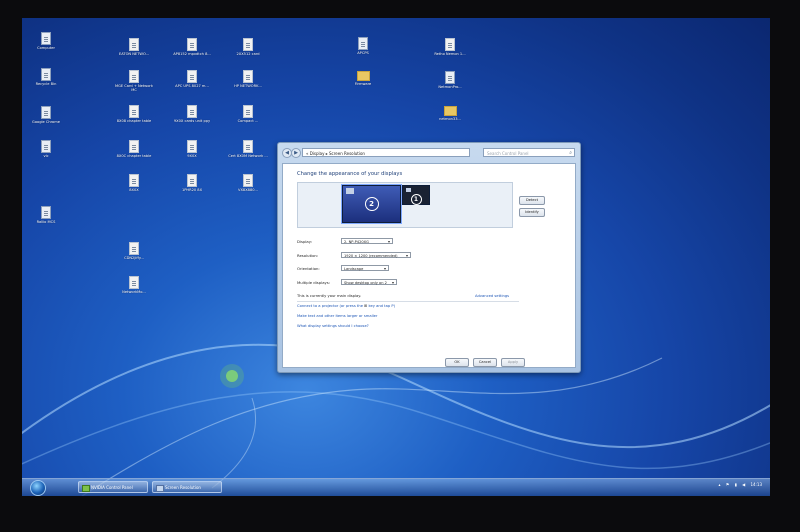 Image resolution: width=800 pixels, height=532 pixels. What do you see at coordinates (416, 199) in the screenshot?
I see `monitor-number: 1` at bounding box center [416, 199].